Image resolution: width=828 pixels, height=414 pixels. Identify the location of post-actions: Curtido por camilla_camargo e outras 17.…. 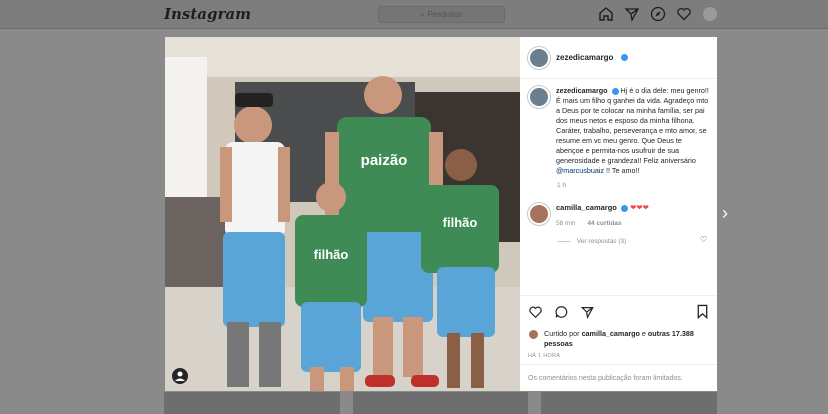
(618, 327).